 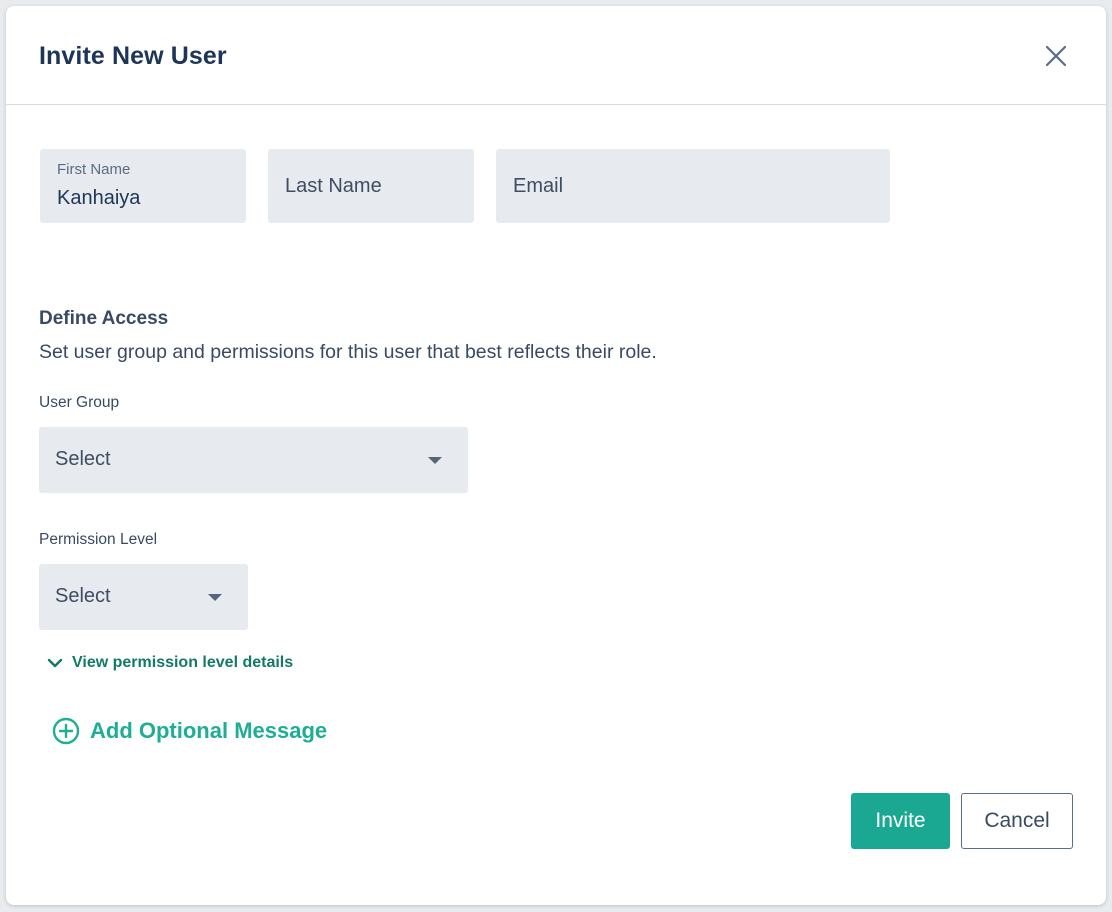 What do you see at coordinates (66, 731) in the screenshot?
I see `plus-circle-icon` at bounding box center [66, 731].